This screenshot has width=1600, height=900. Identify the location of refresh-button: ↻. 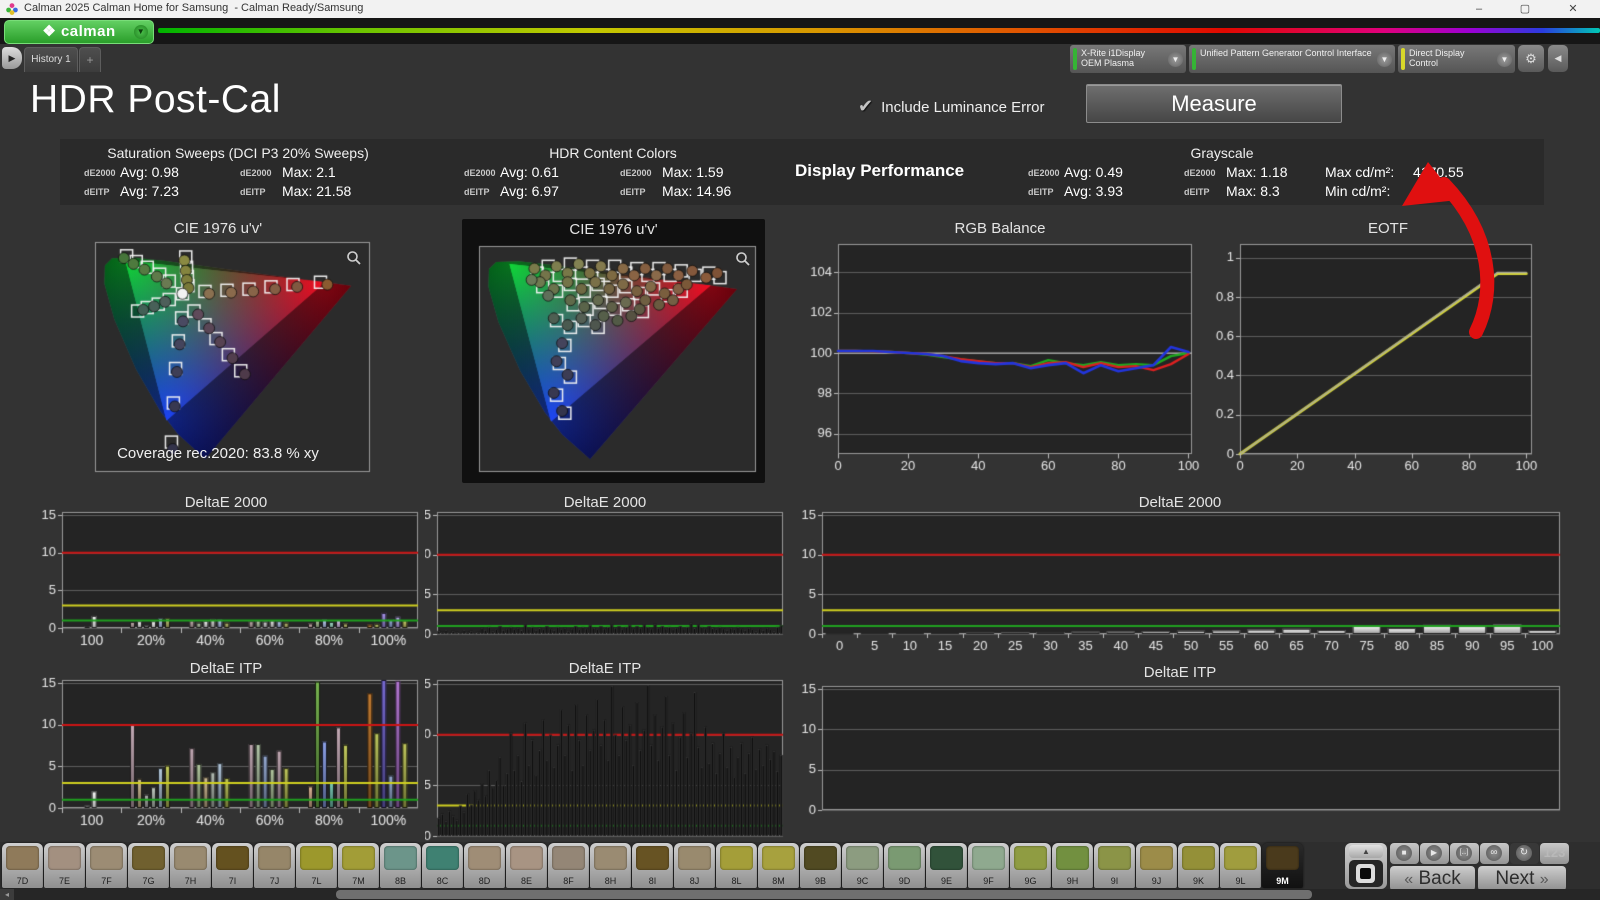
(1524, 853).